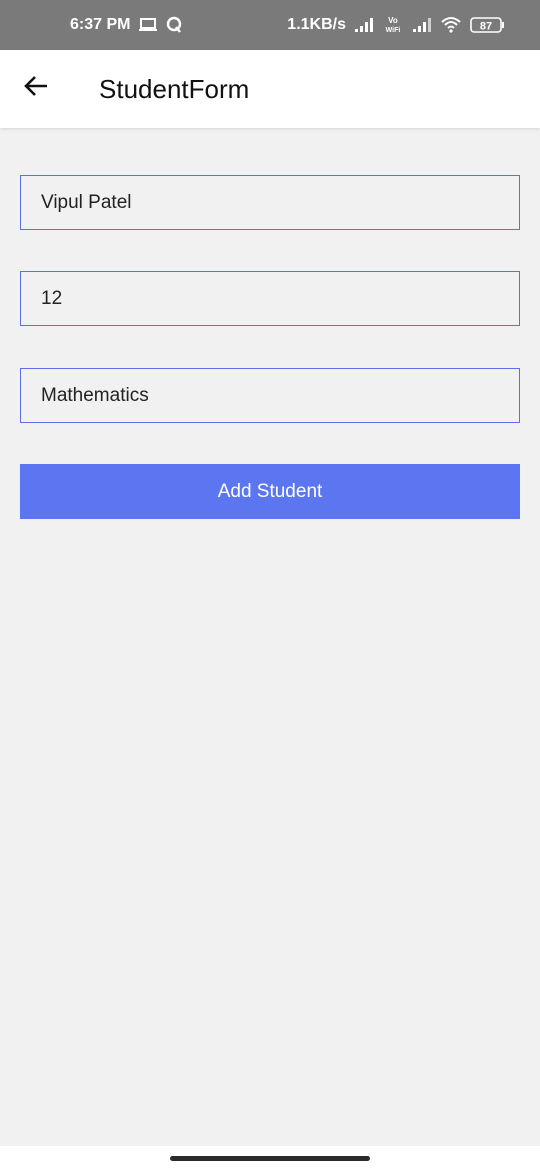 This screenshot has width=540, height=1170. I want to click on app-bar: StudentForm, so click(270, 89).